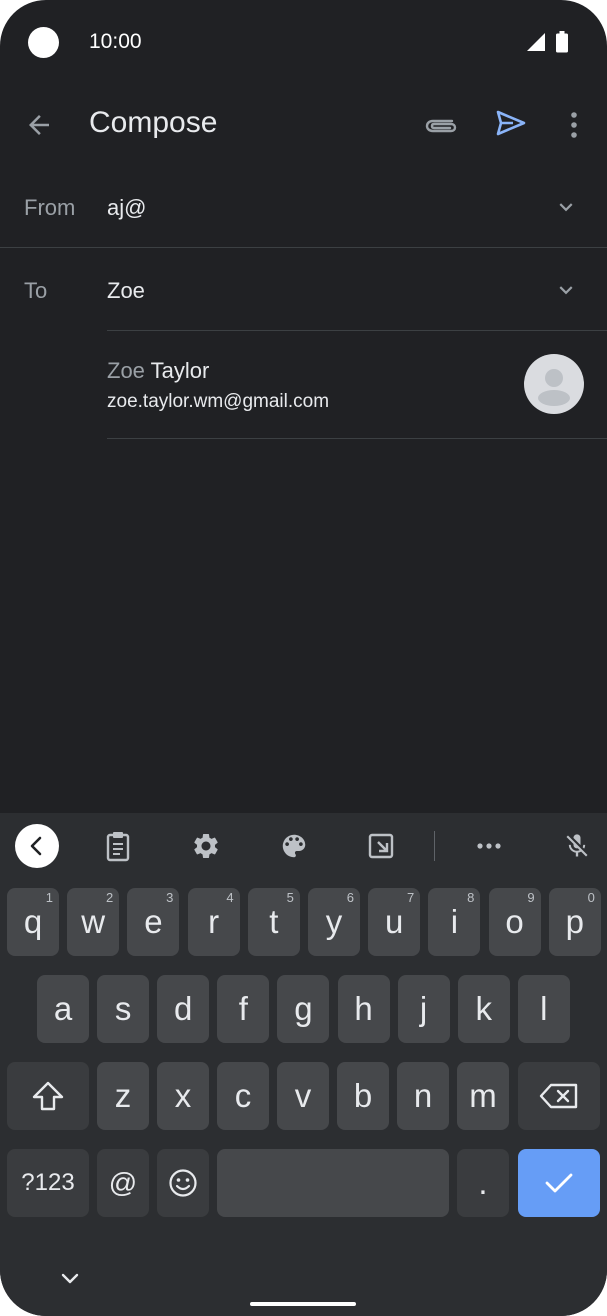 Image resolution: width=607 pixels, height=1316 pixels. What do you see at coordinates (303, 1096) in the screenshot?
I see `key-v: v` at bounding box center [303, 1096].